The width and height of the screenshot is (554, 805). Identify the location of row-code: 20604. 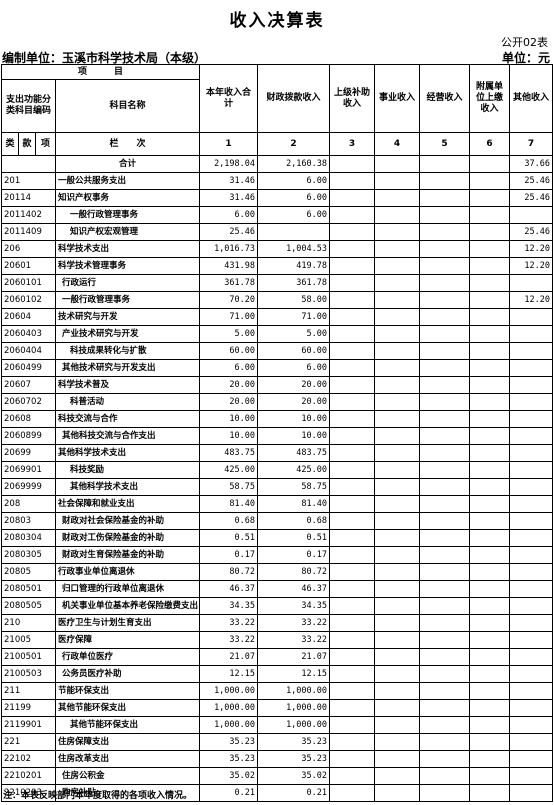
(28, 317).